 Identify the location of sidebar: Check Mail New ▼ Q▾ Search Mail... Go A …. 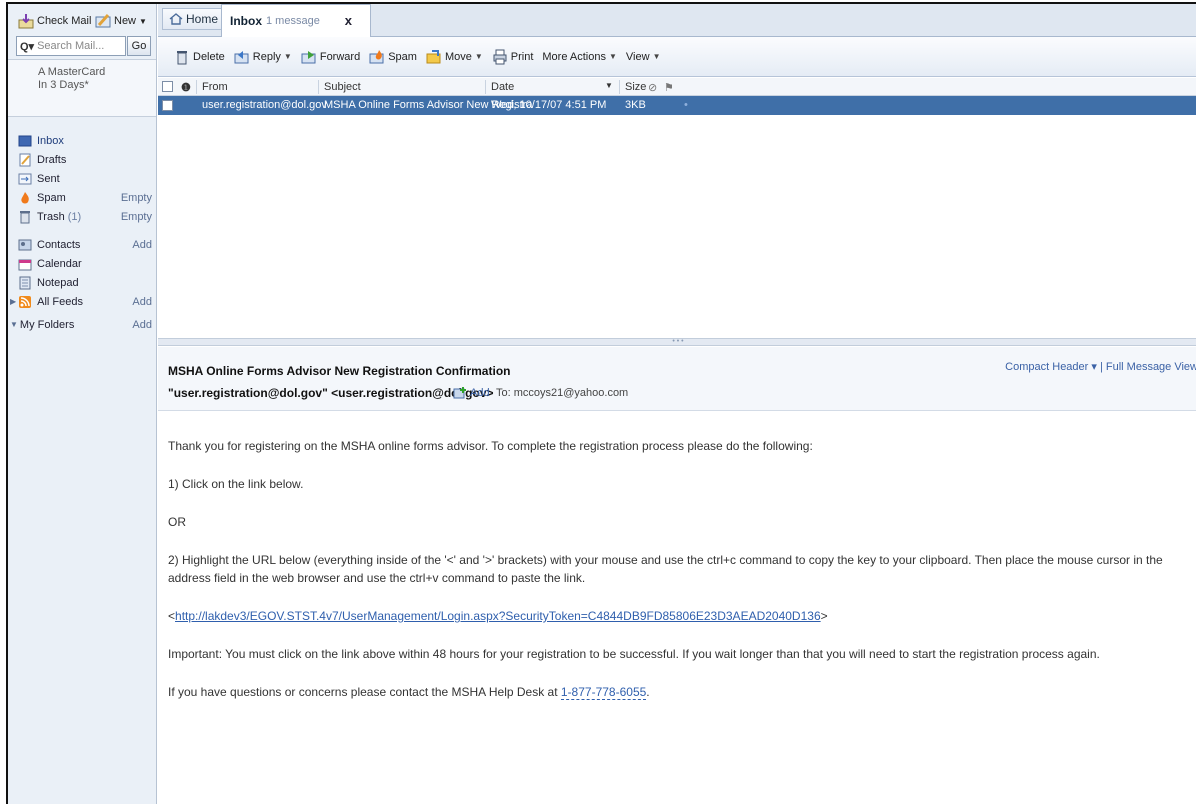
(82, 404).